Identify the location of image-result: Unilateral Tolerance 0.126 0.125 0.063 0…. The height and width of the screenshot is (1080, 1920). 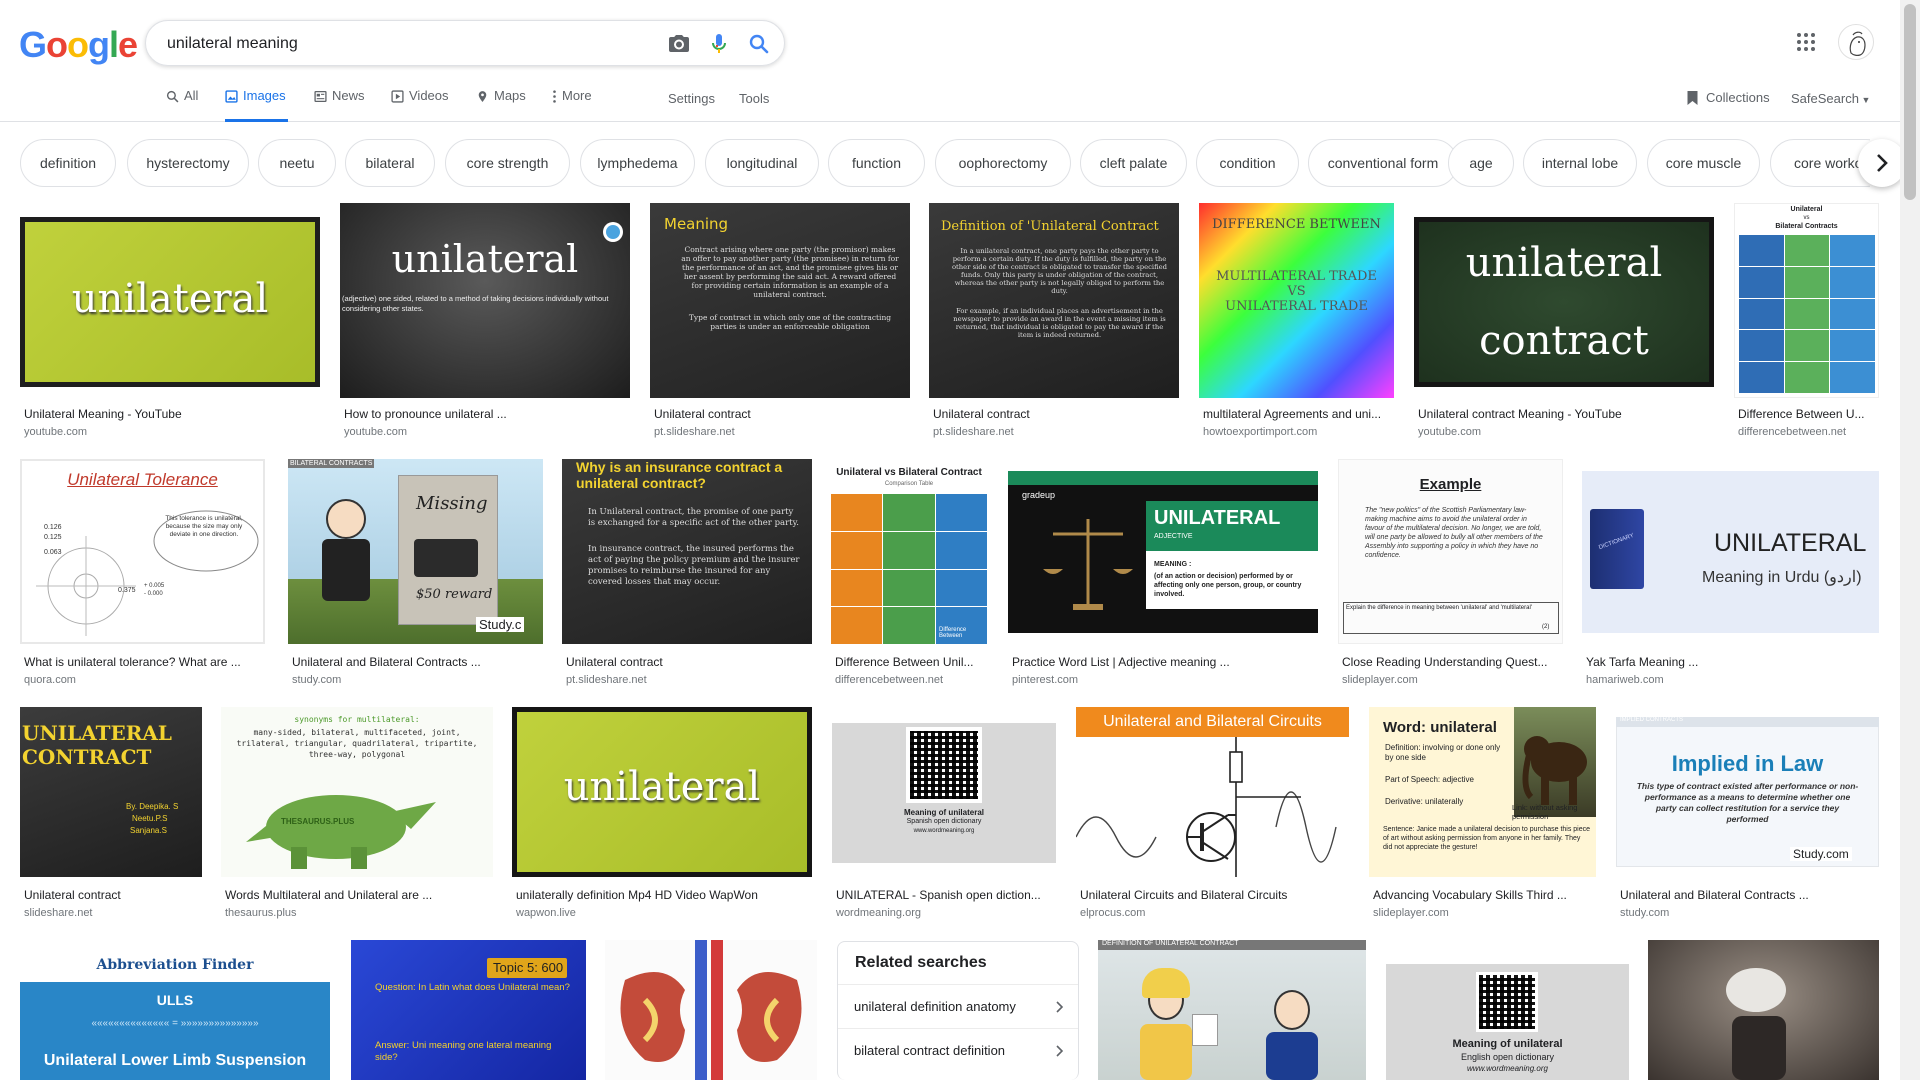
(142, 574).